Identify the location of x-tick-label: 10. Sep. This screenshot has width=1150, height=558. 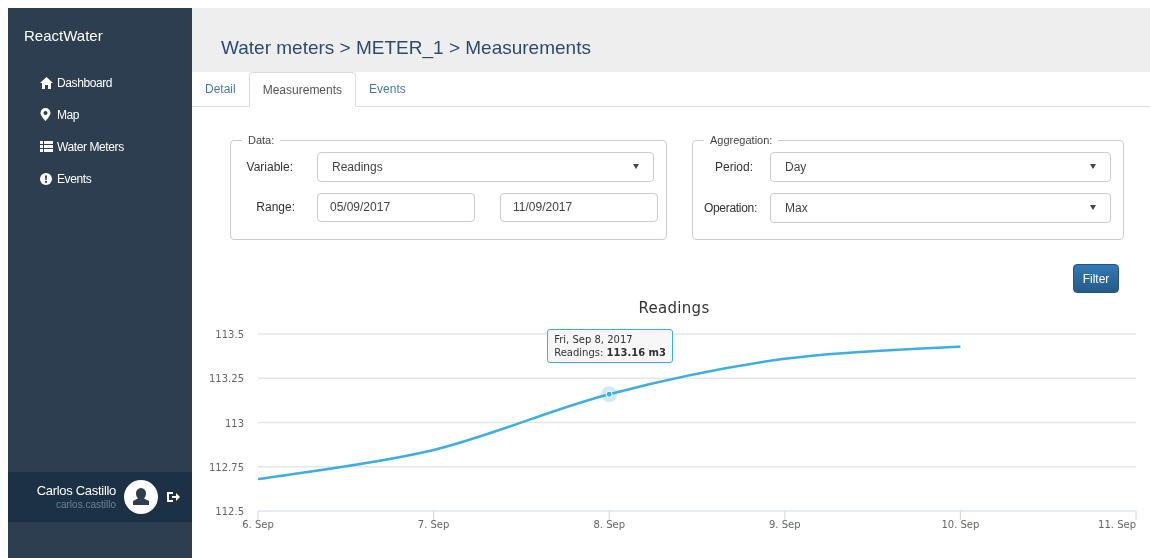
(960, 524).